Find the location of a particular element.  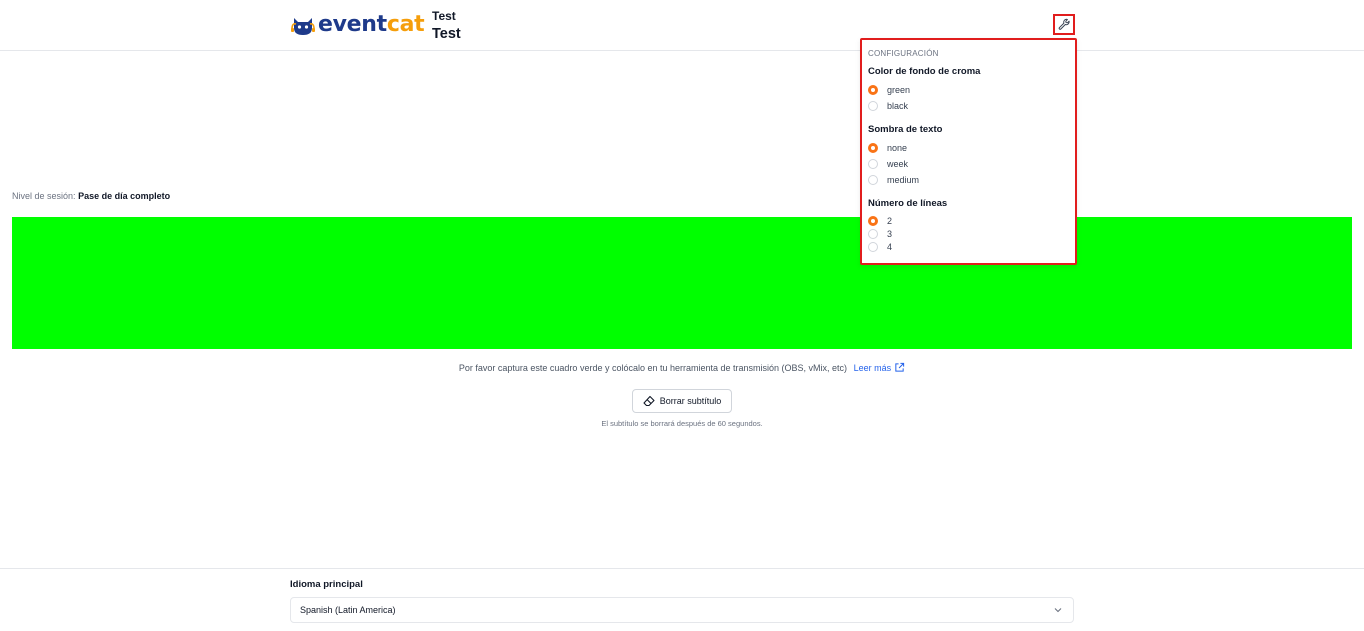

radio-shadow-none: none is located at coordinates (968, 148).